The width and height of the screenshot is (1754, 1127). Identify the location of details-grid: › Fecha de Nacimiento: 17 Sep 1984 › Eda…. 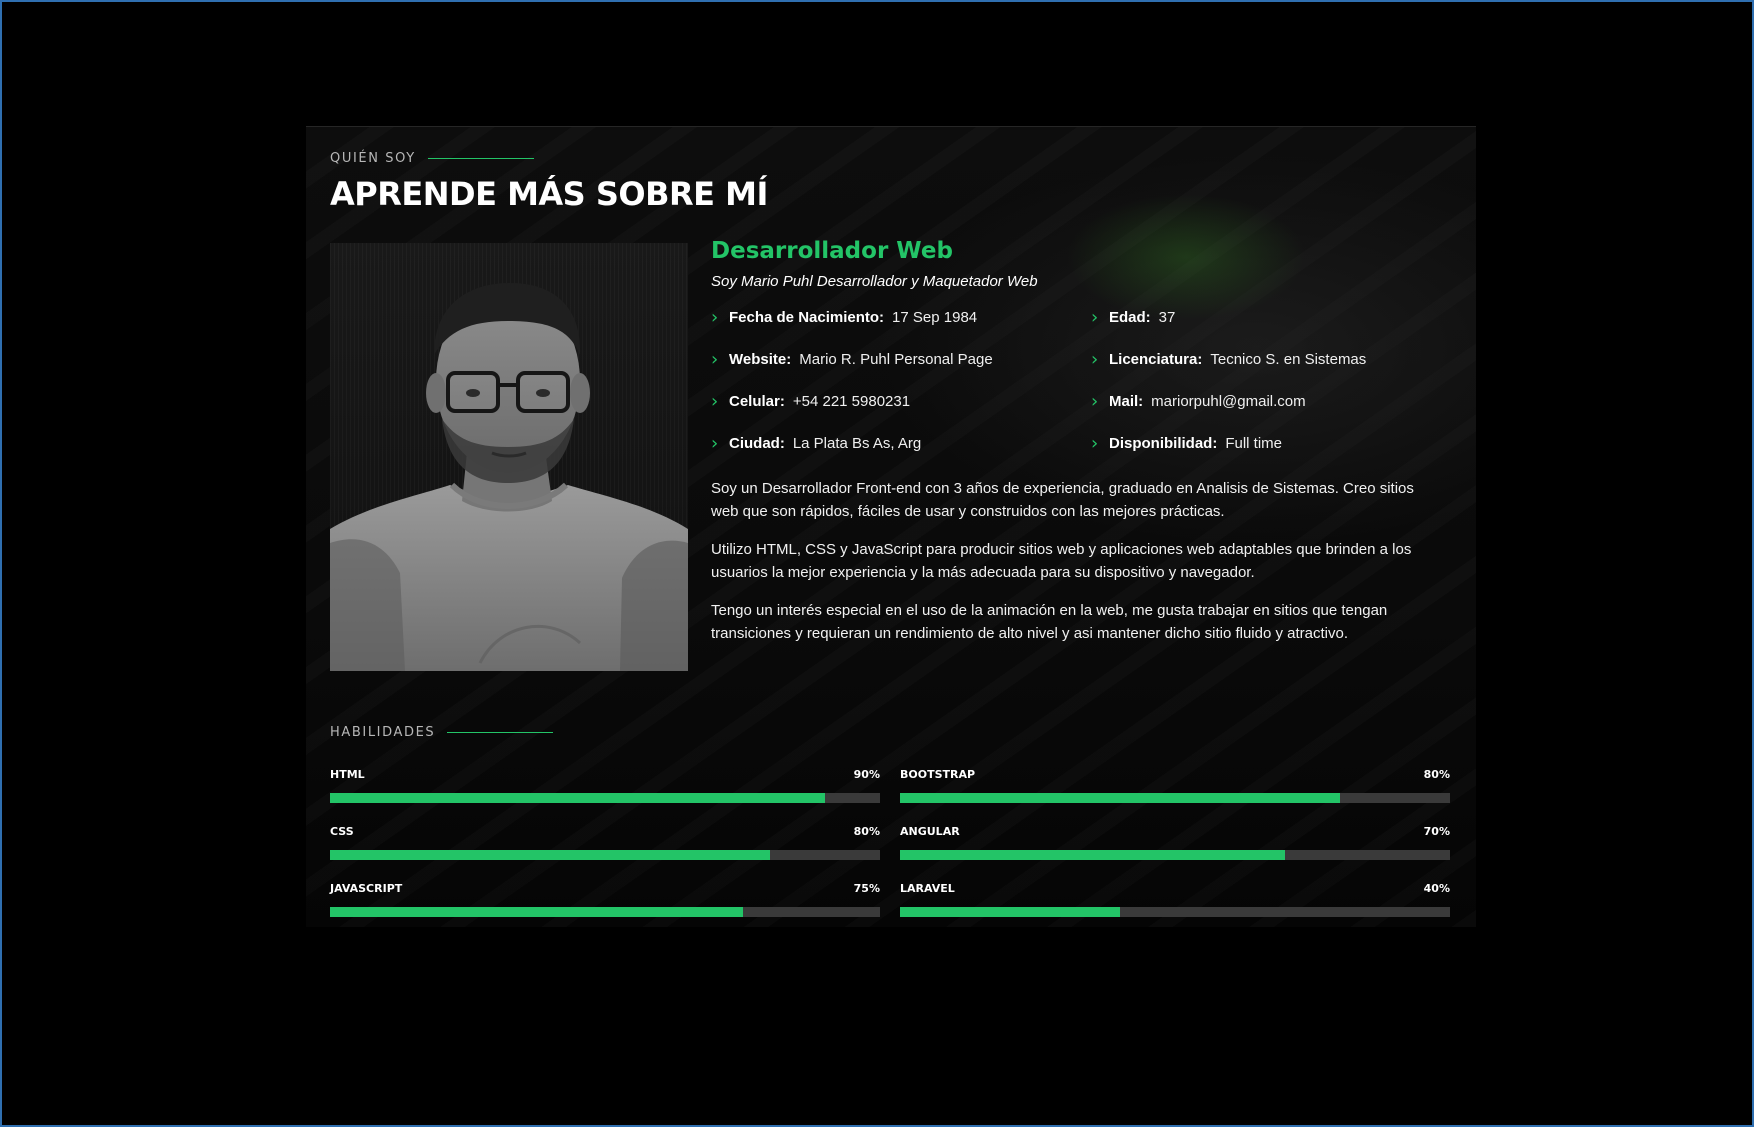
(1081, 393).